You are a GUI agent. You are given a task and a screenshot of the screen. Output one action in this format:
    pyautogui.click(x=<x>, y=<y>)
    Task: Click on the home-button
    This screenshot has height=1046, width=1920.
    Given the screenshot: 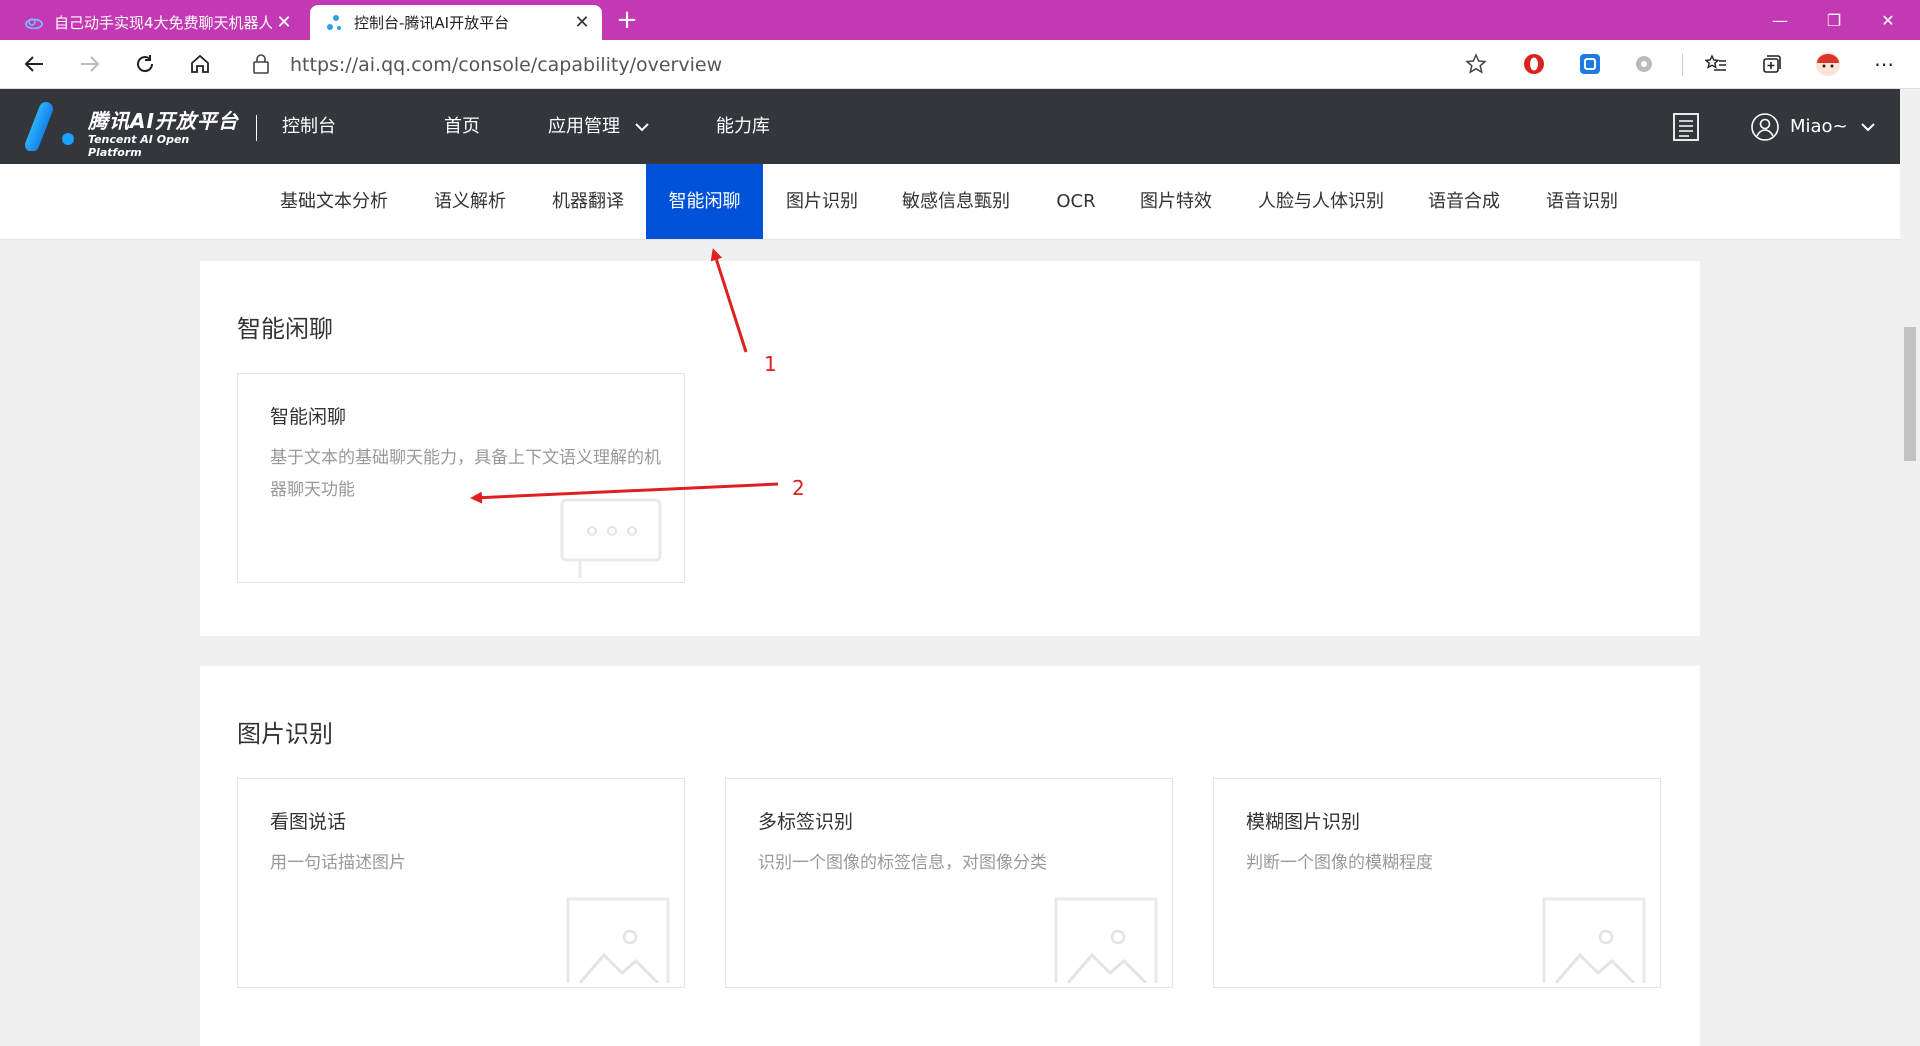 What is the action you would take?
    pyautogui.click(x=200, y=64)
    